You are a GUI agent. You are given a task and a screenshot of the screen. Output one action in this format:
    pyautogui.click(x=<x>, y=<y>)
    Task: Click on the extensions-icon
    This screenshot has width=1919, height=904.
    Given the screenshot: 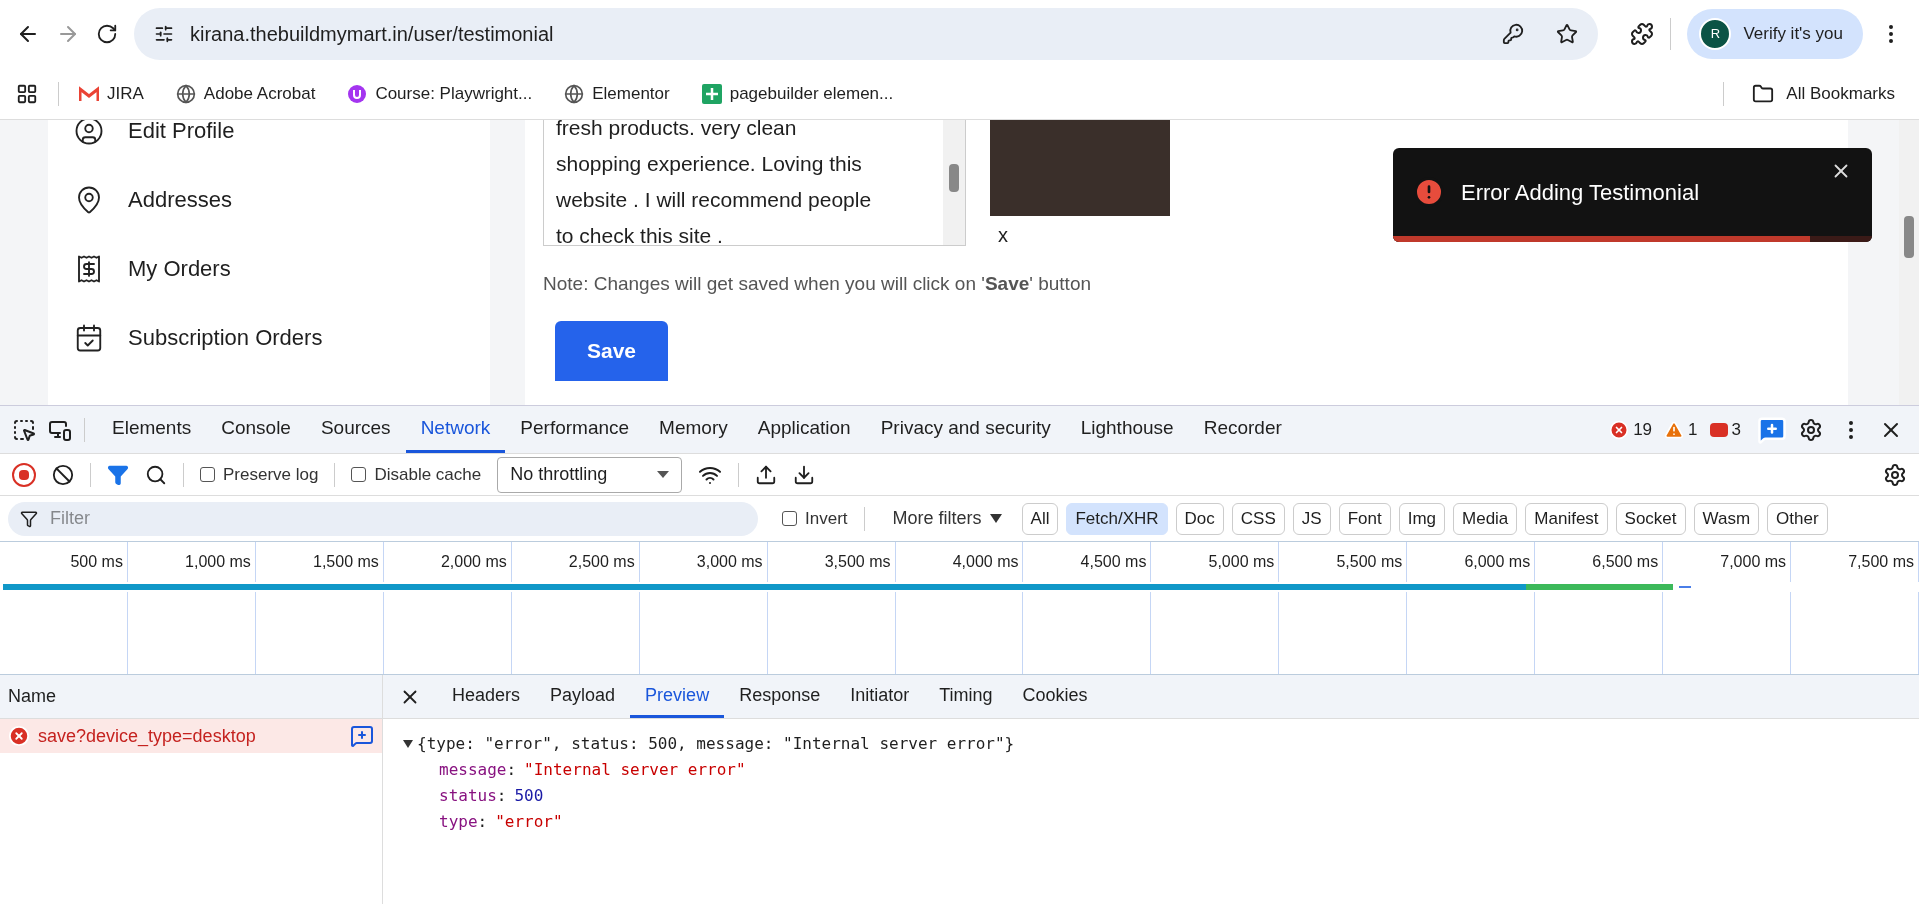 What is the action you would take?
    pyautogui.click(x=1642, y=34)
    